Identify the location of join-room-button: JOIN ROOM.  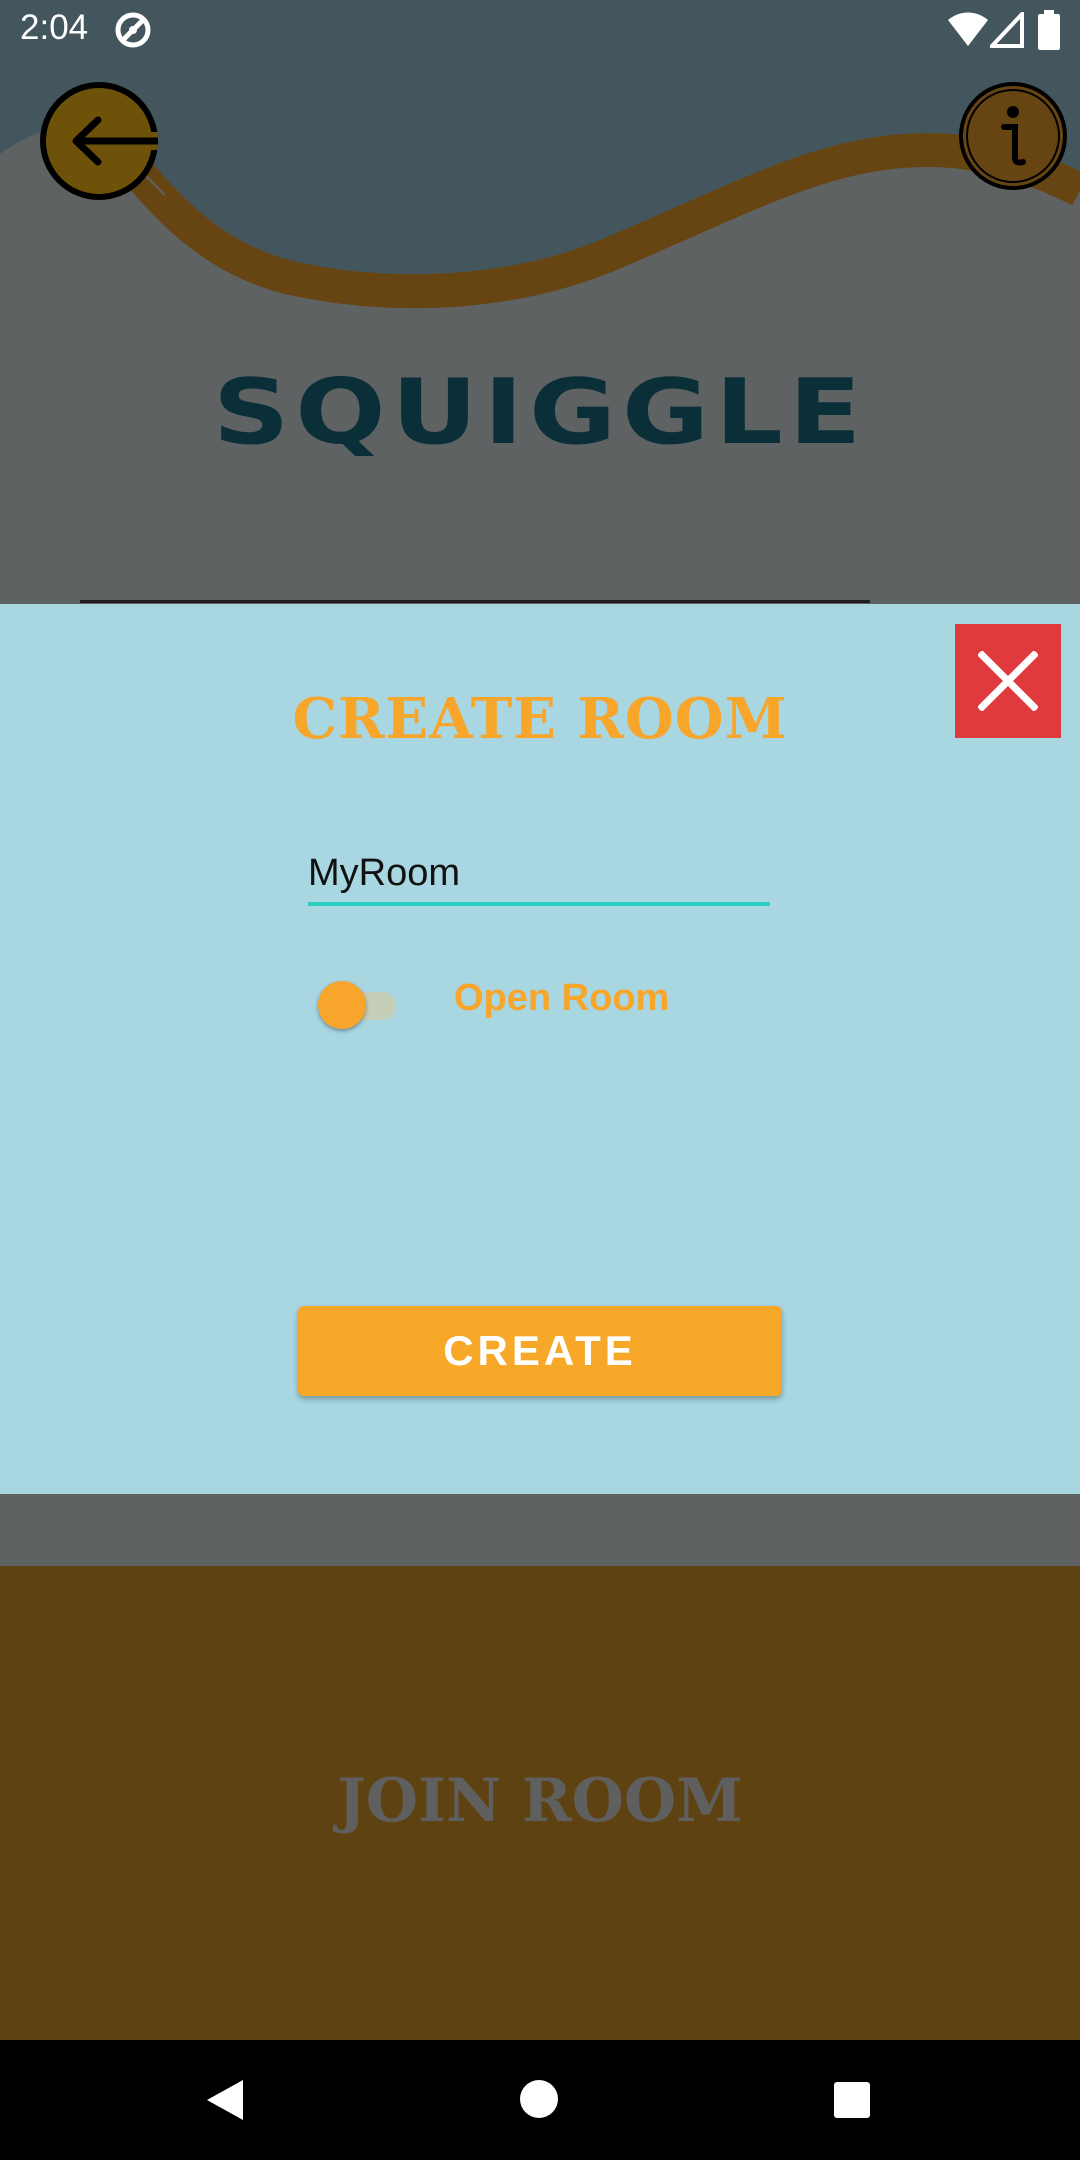
(540, 1801).